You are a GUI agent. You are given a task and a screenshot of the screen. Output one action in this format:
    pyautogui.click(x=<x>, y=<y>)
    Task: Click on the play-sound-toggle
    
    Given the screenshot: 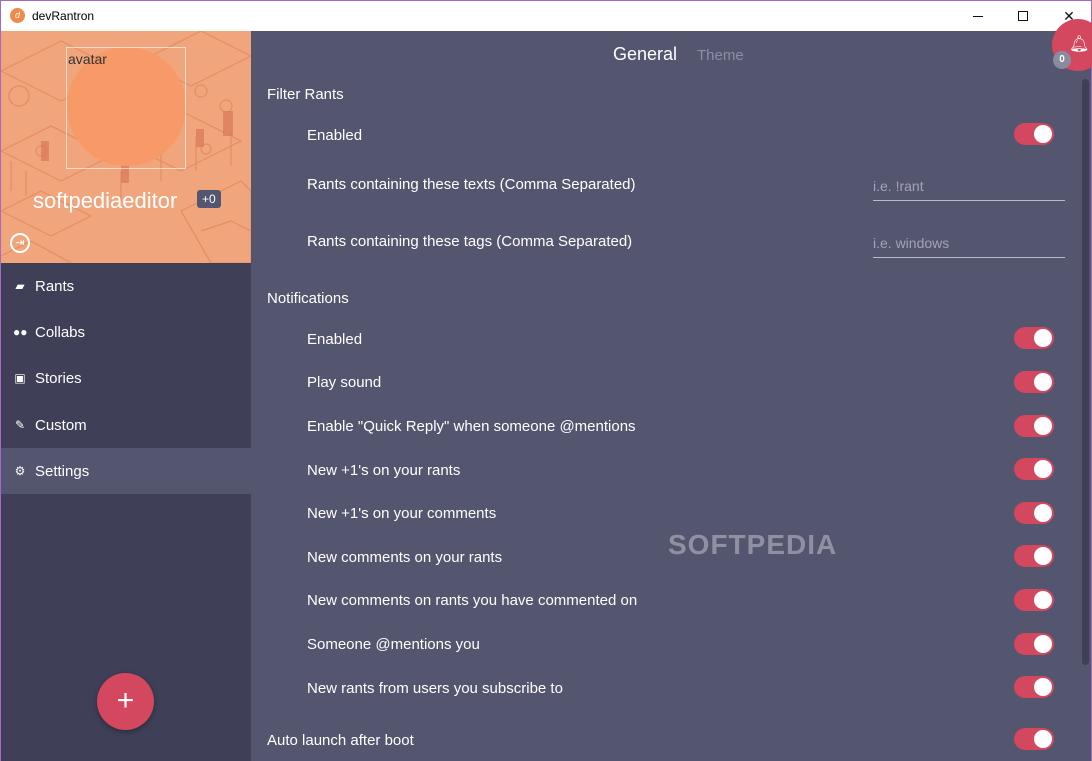 What is the action you would take?
    pyautogui.click(x=1034, y=382)
    